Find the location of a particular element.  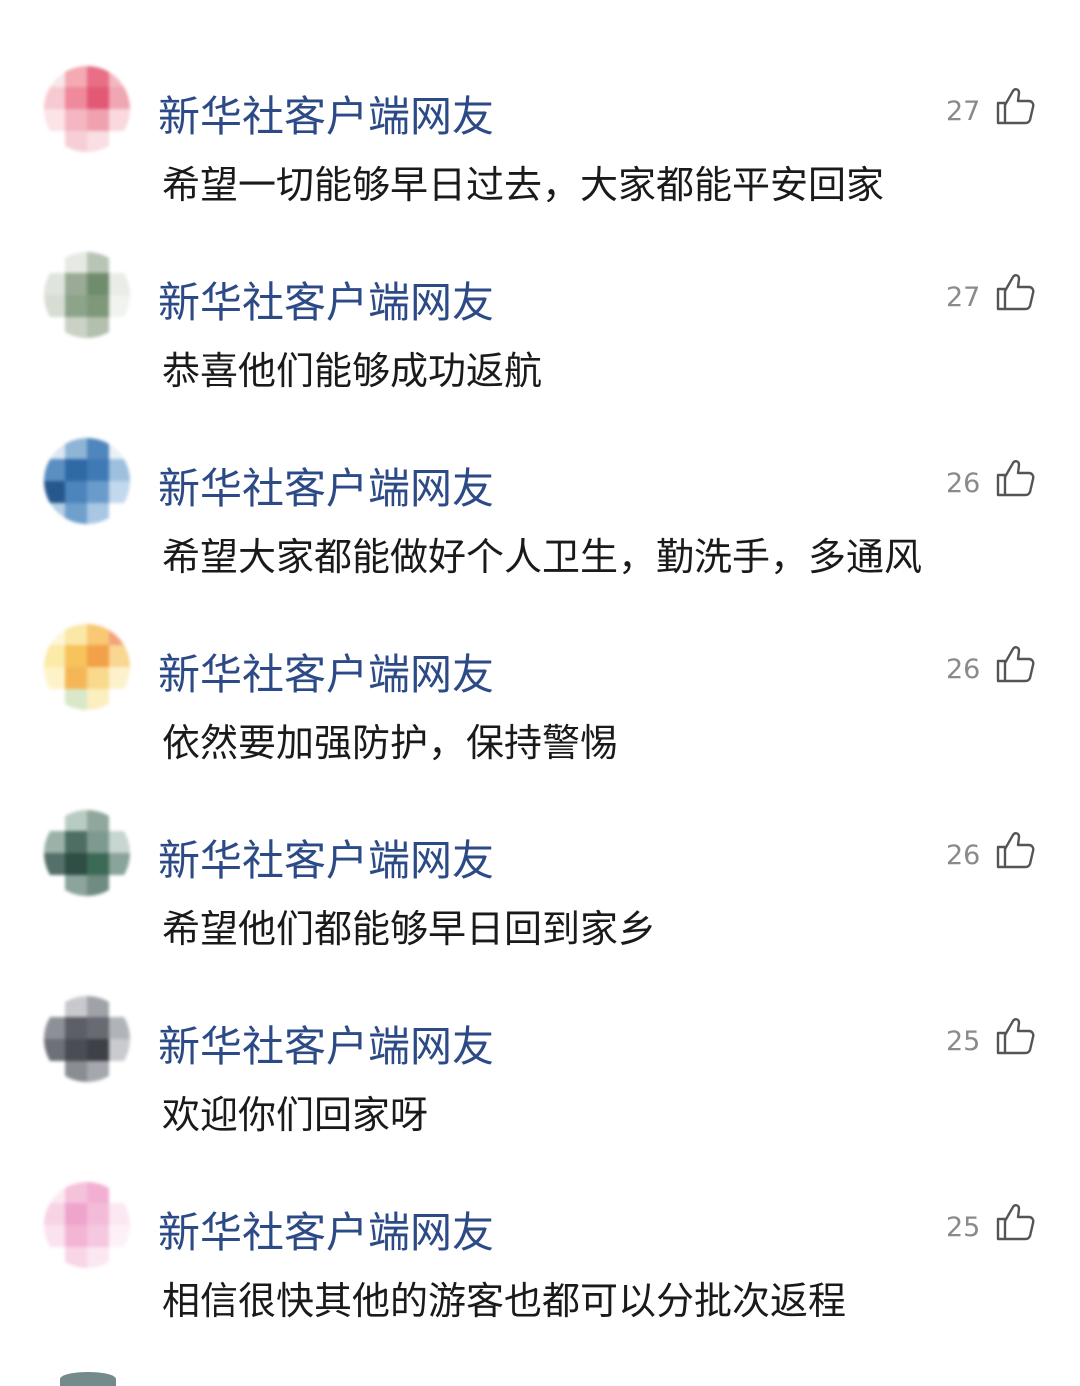

comment-text: 恭喜他们能够成功返航 is located at coordinates (352, 371).